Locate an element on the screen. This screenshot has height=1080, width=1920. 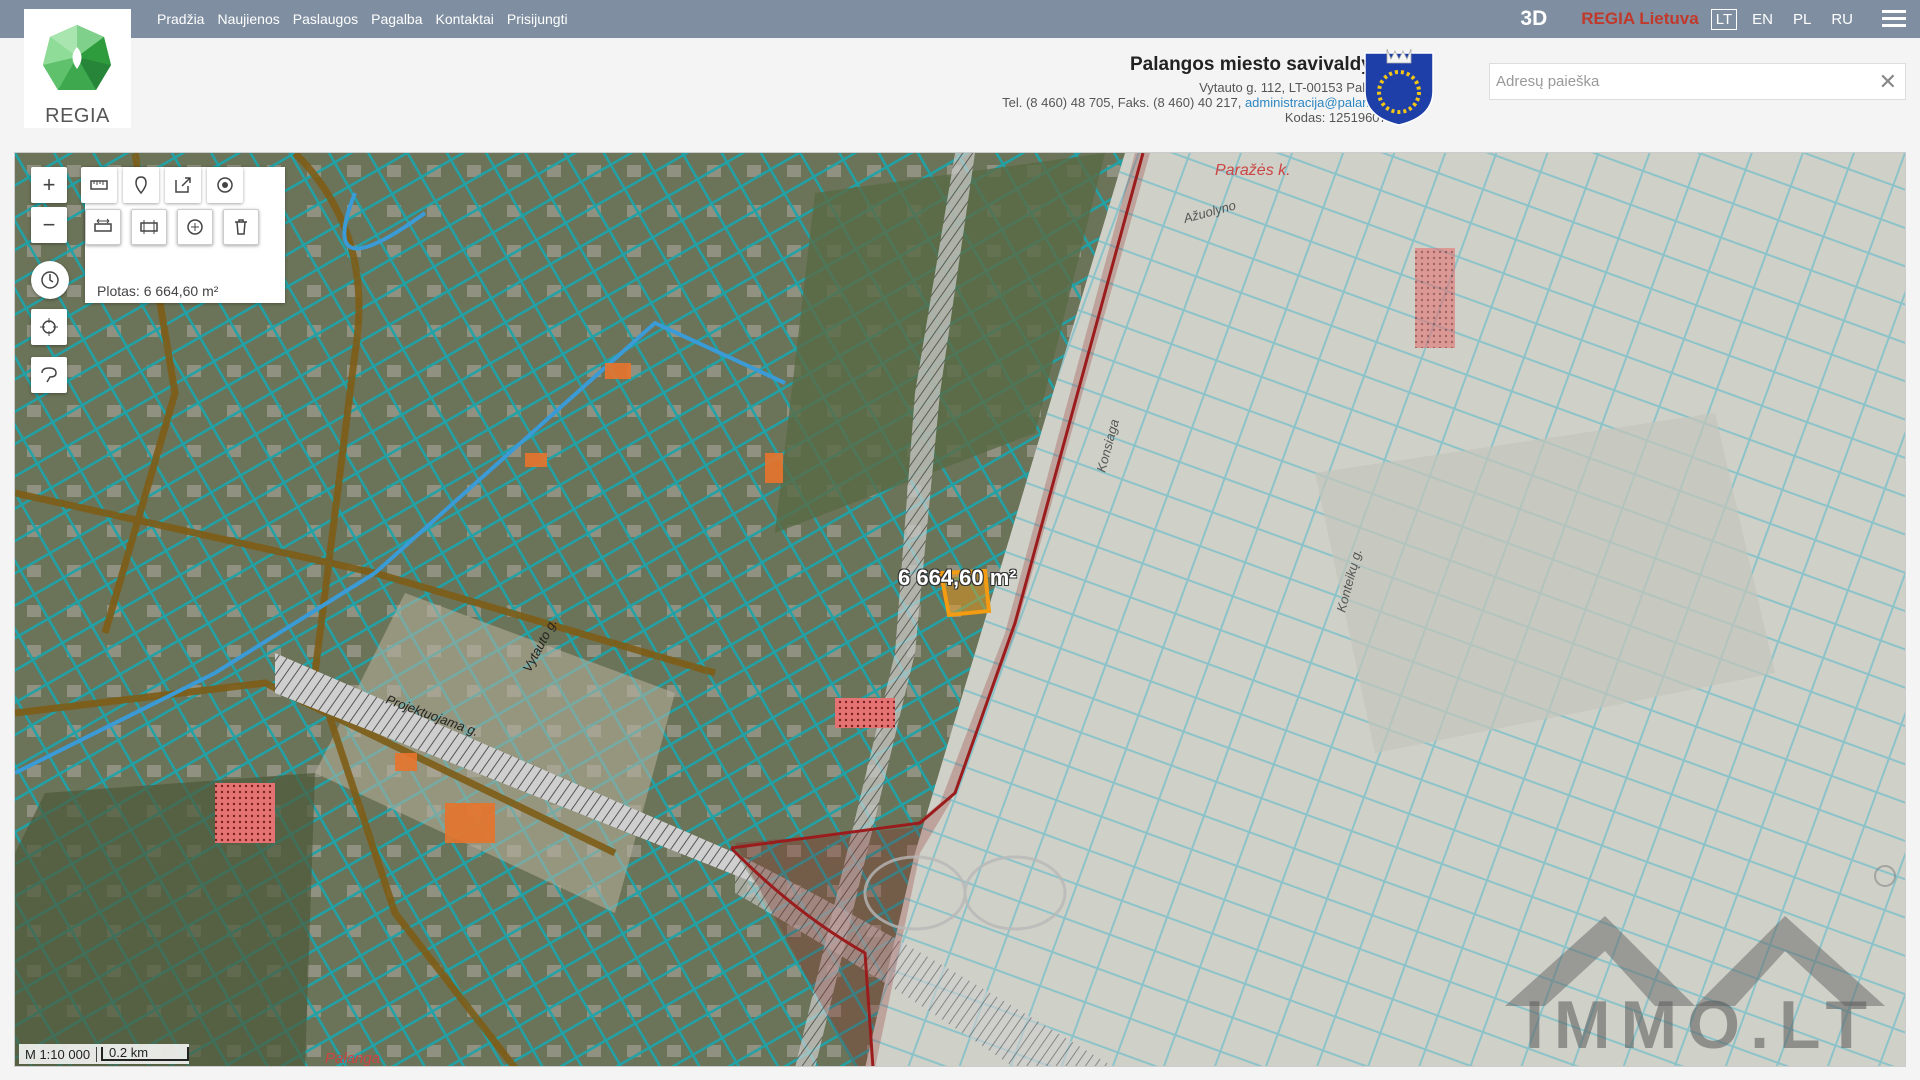
map-pin-icon is located at coordinates (141, 185).